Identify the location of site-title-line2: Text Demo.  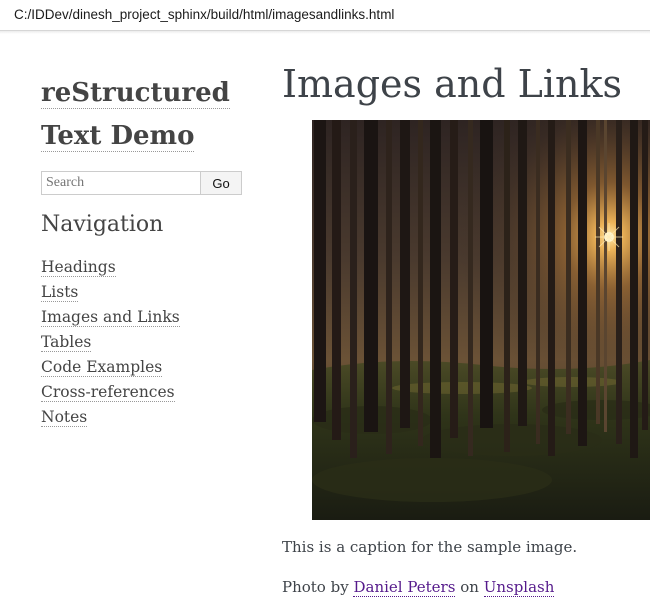
(118, 136).